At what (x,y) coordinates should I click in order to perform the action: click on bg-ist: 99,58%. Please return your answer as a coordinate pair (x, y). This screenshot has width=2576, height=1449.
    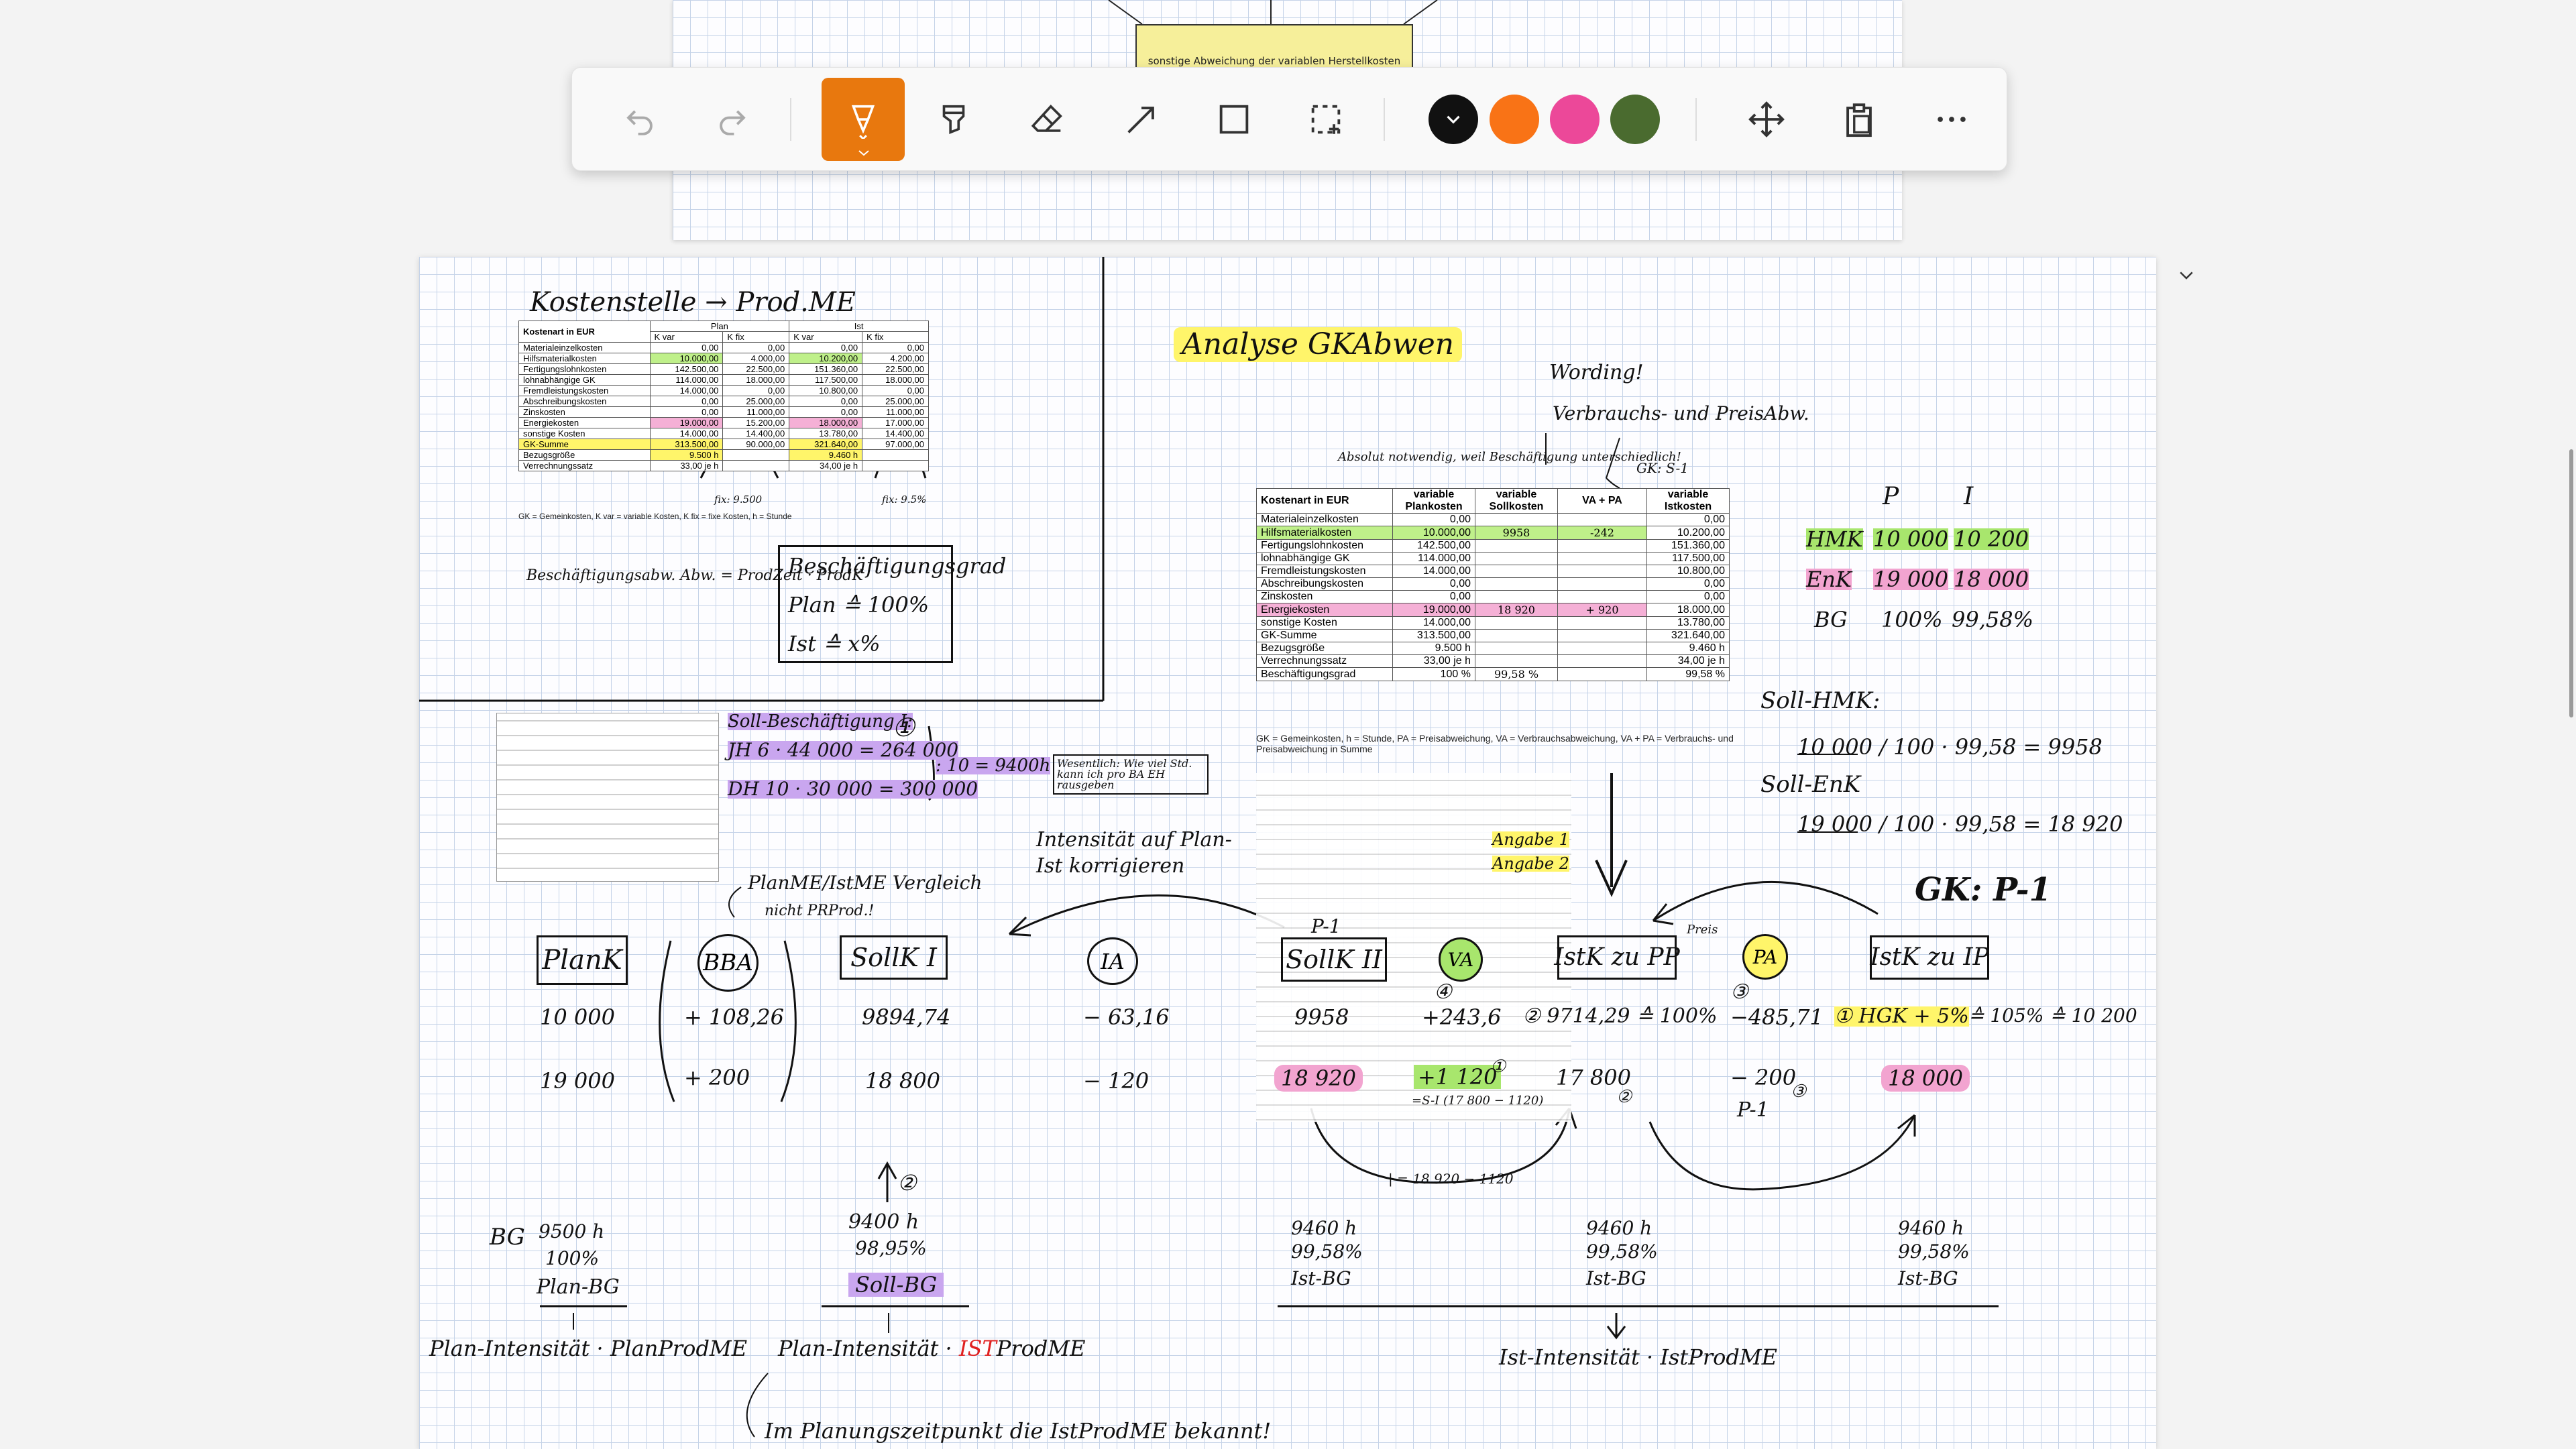
    Looking at the image, I should click on (1993, 620).